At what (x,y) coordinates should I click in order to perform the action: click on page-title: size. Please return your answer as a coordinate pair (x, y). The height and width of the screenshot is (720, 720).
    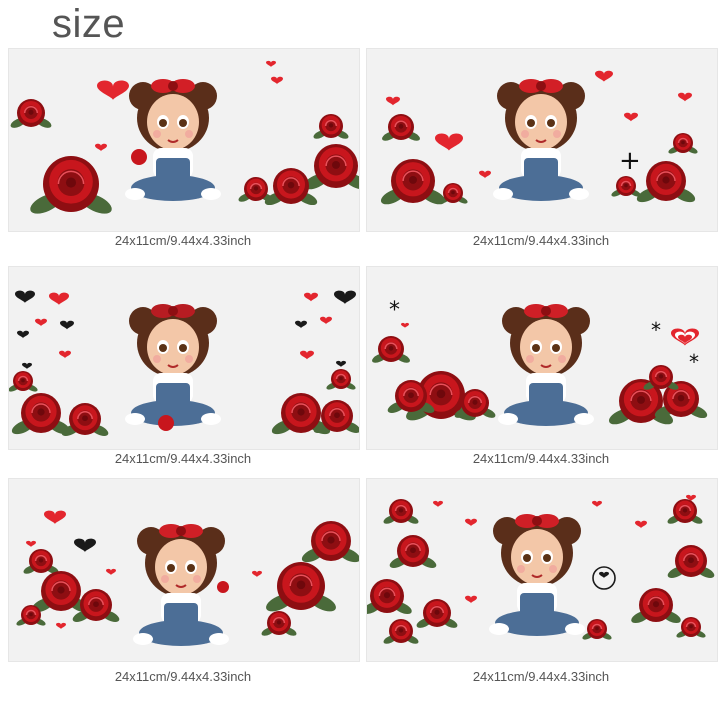
    Looking at the image, I should click on (89, 24).